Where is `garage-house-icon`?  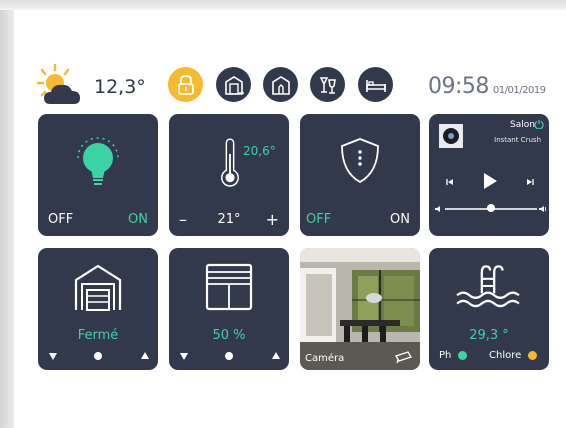 garage-house-icon is located at coordinates (234, 85).